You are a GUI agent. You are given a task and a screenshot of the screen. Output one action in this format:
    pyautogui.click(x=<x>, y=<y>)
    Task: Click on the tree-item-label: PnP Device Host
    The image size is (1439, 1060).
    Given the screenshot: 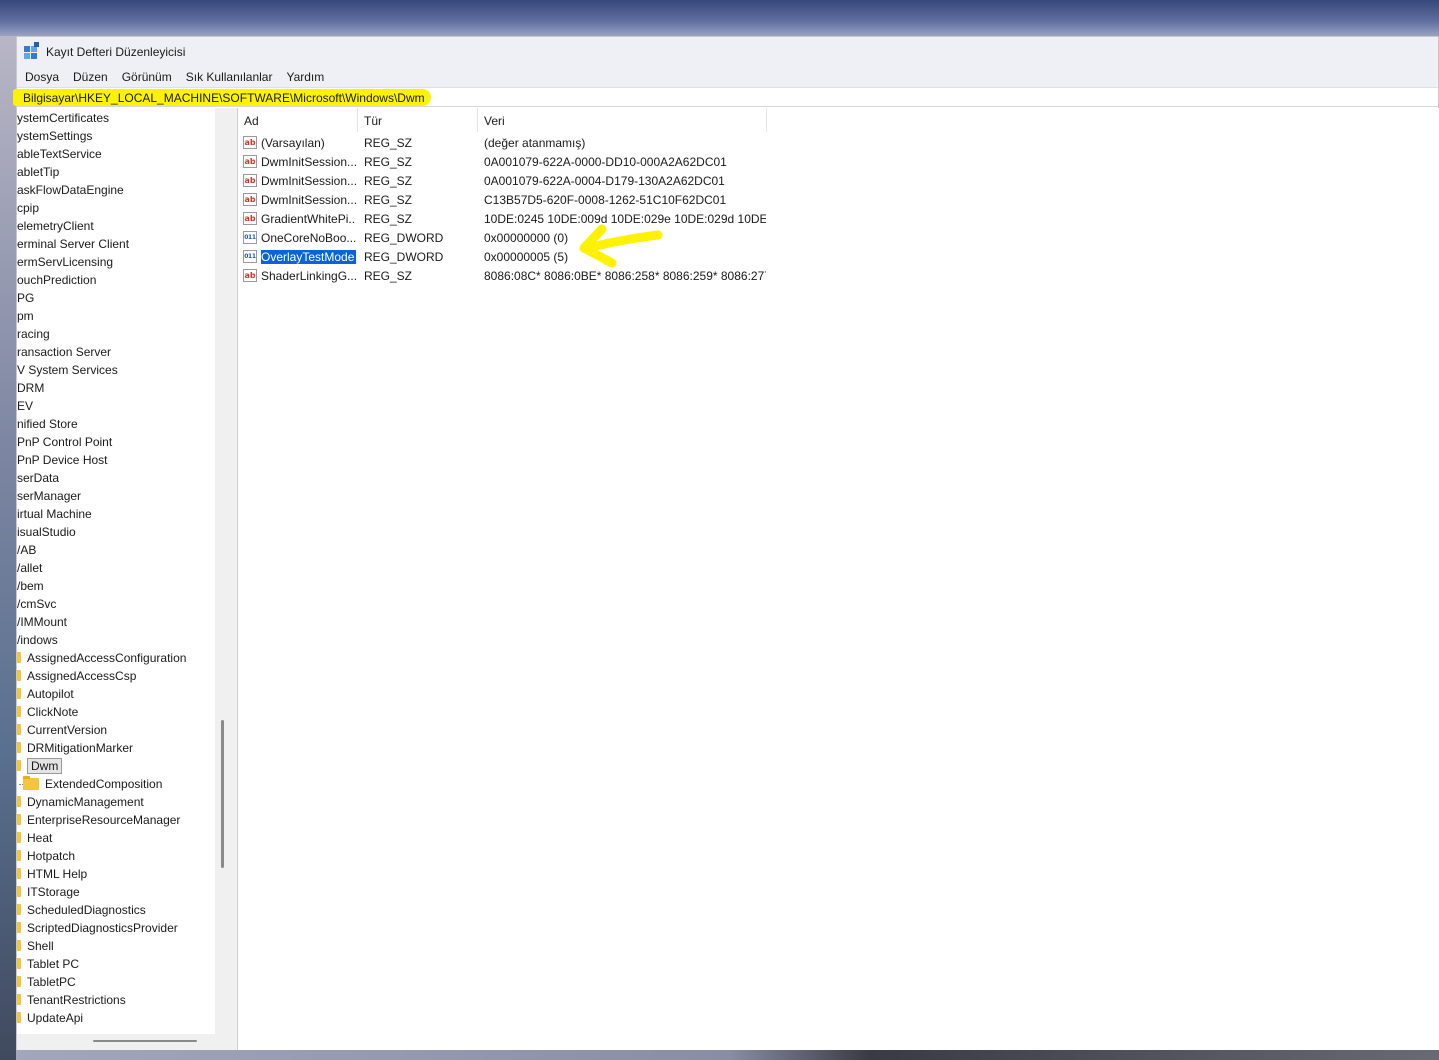 What is the action you would take?
    pyautogui.click(x=62, y=460)
    